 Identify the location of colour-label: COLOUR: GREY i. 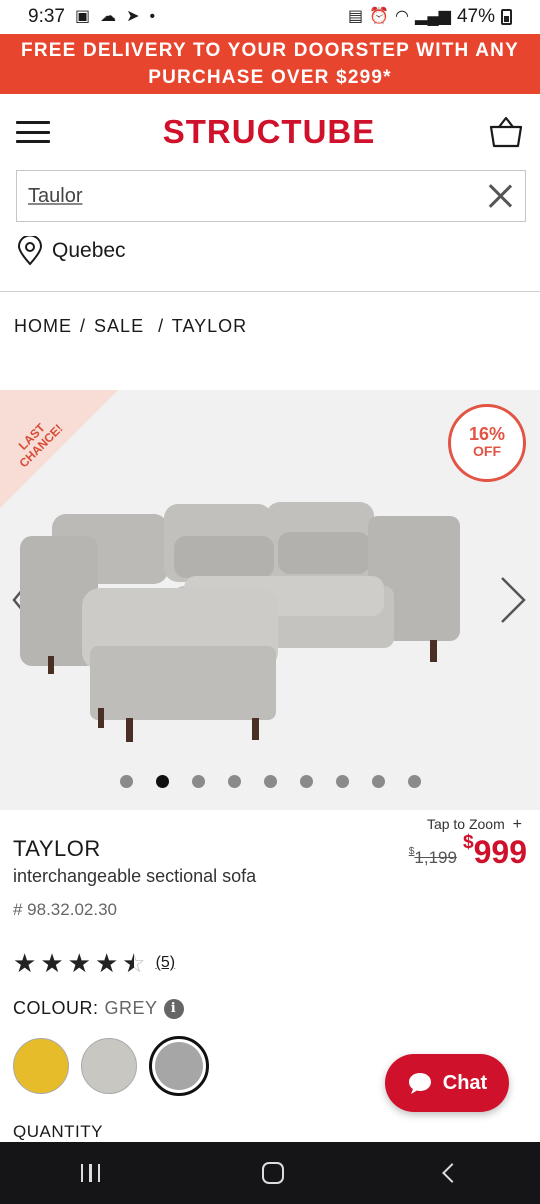
(98, 1008).